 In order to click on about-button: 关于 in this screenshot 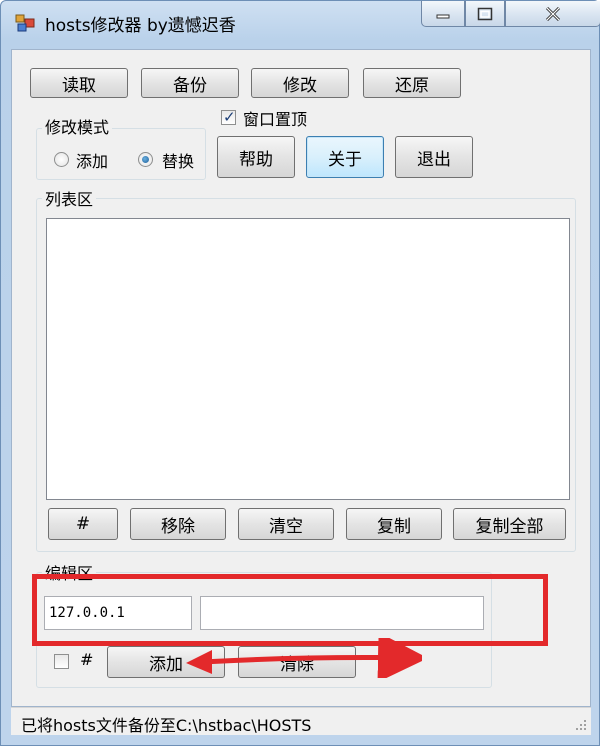, I will do `click(345, 157)`.